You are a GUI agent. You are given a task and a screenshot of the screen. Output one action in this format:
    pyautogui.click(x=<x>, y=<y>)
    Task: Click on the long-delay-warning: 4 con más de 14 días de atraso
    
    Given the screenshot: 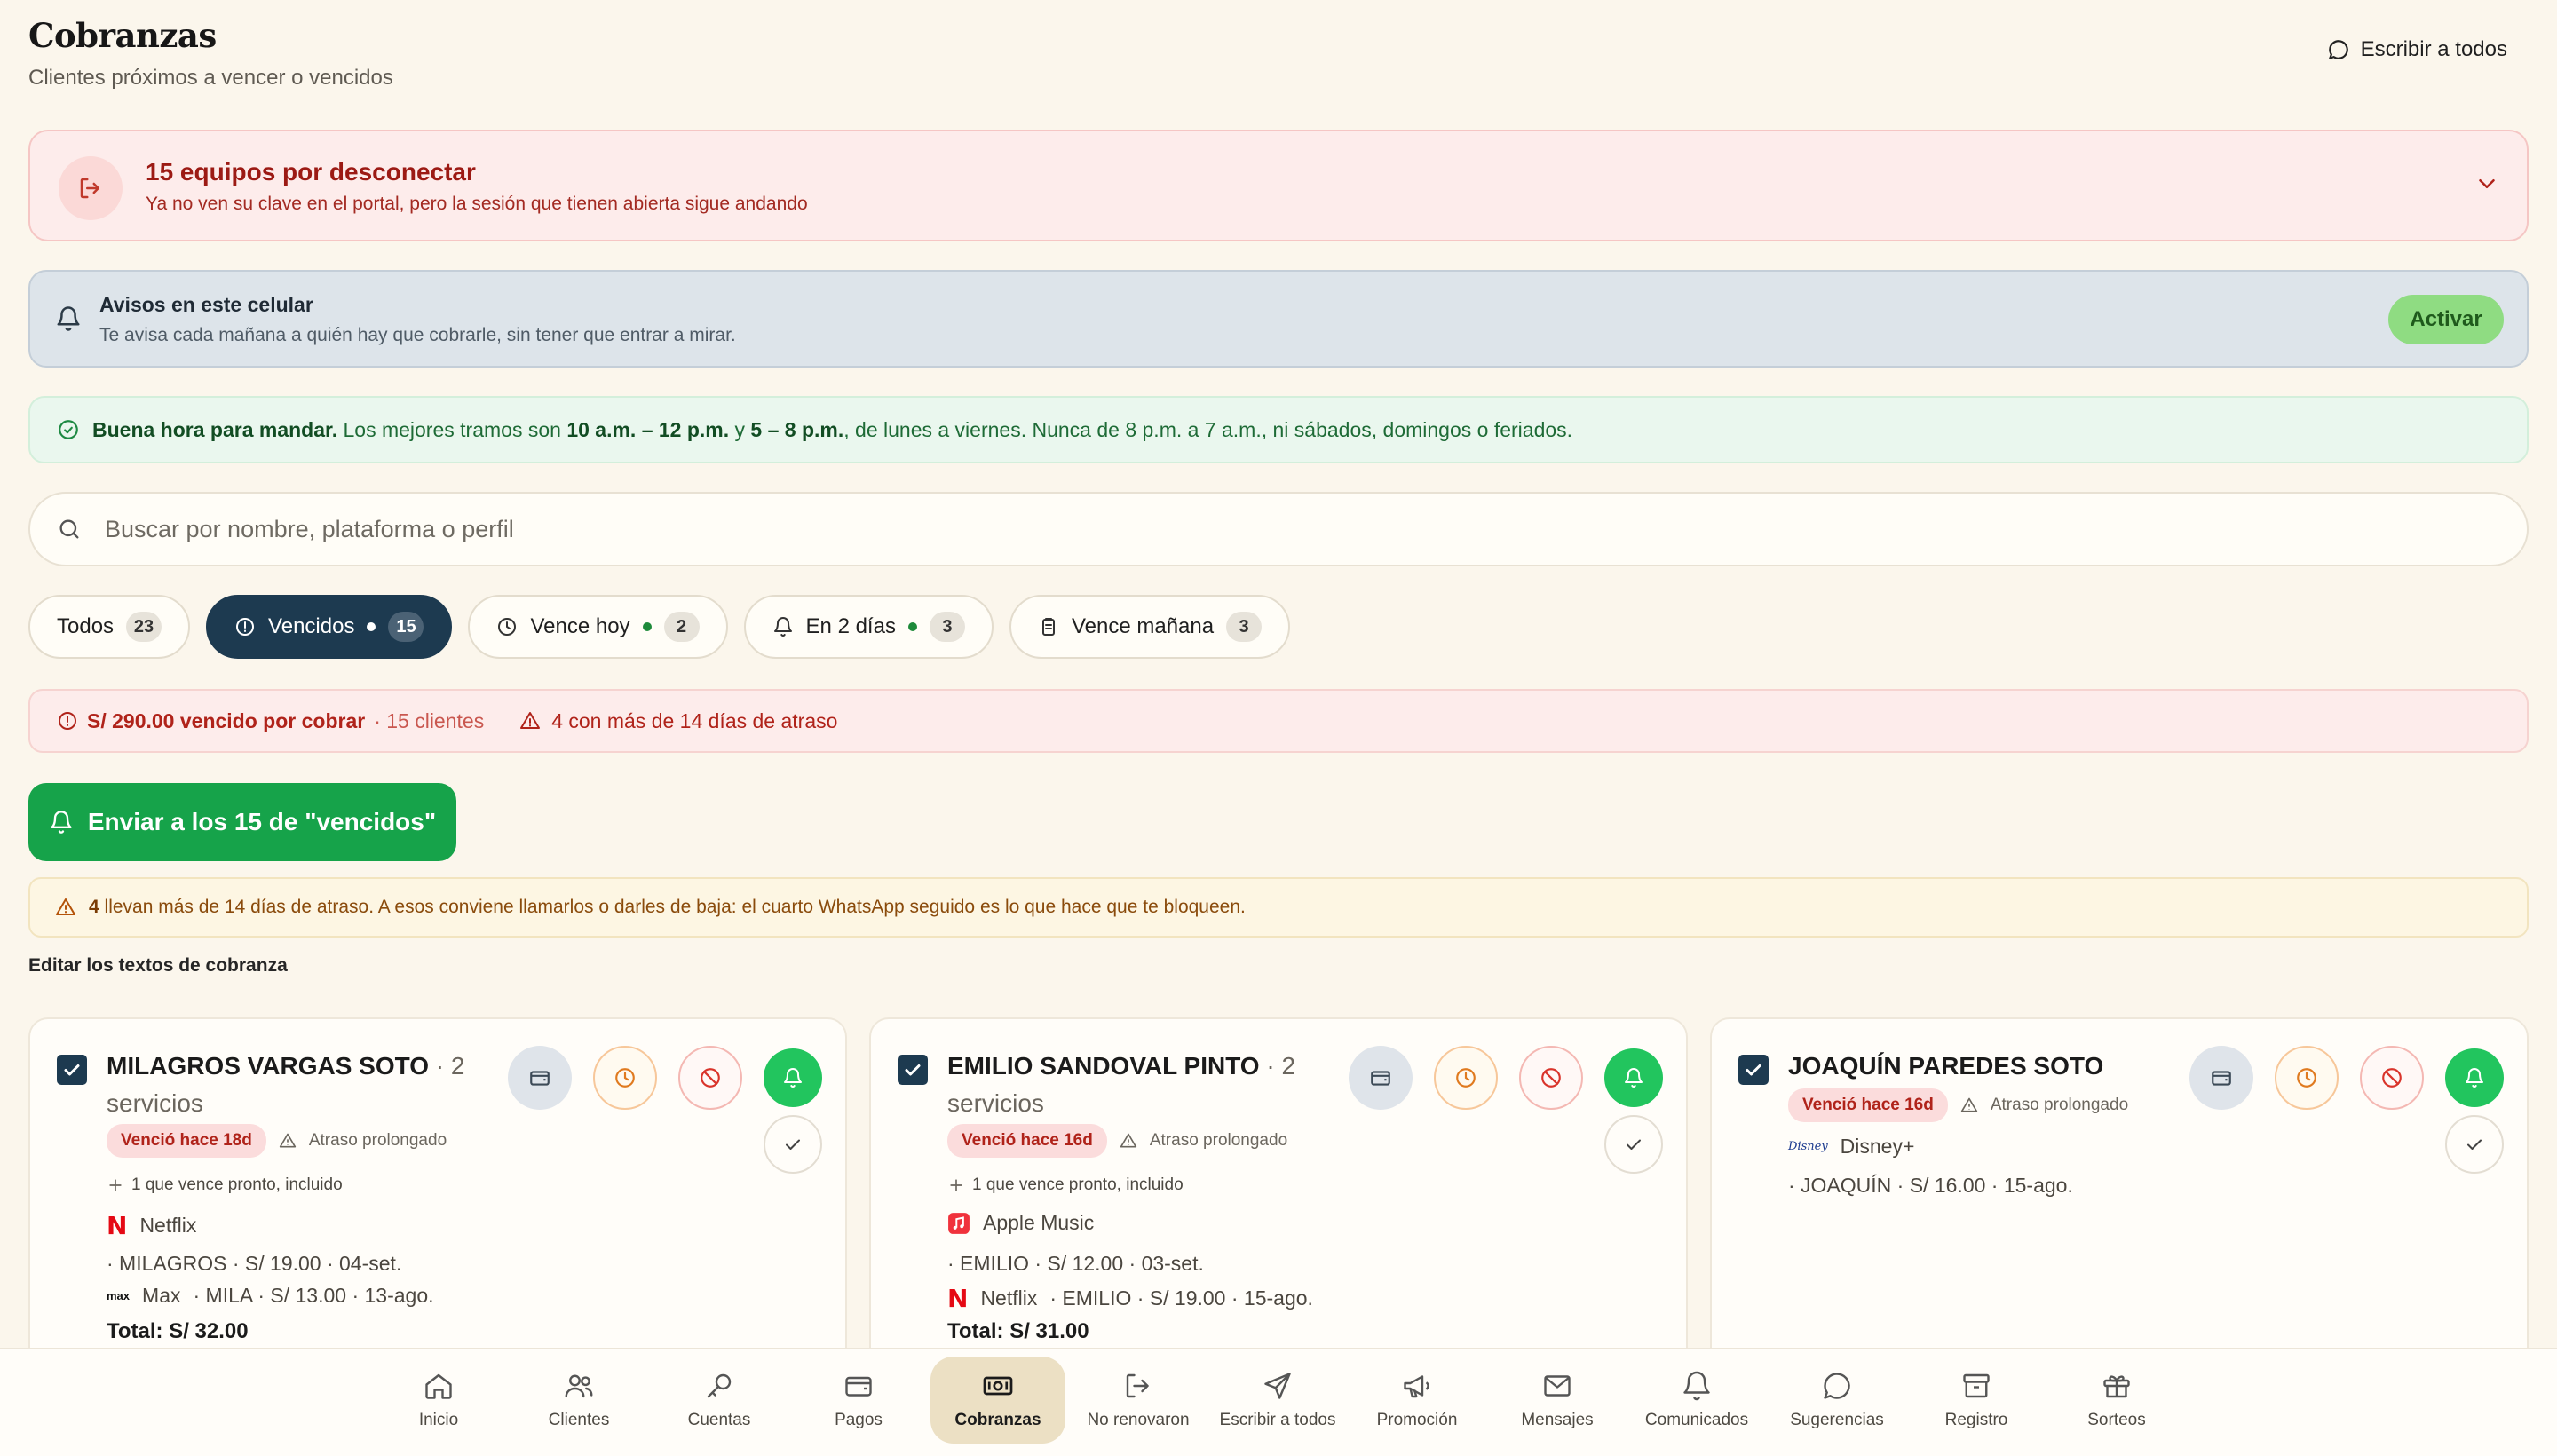 What is the action you would take?
    pyautogui.click(x=678, y=721)
    